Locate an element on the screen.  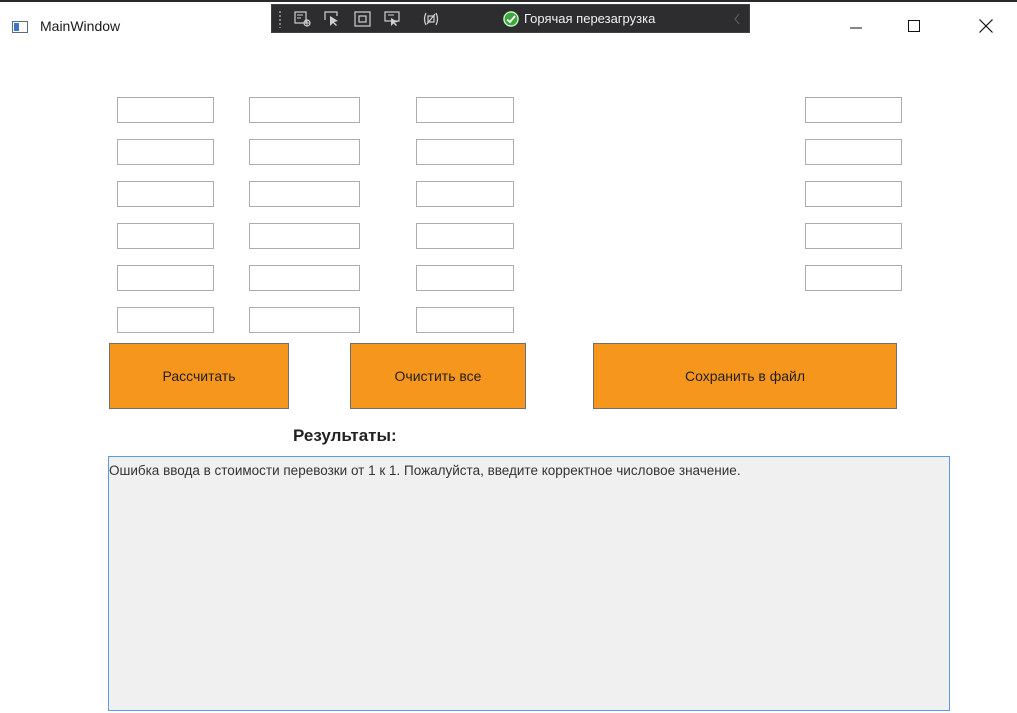
xaml-runtime-toolbar: Горячая перезагрузка is located at coordinates (510, 18).